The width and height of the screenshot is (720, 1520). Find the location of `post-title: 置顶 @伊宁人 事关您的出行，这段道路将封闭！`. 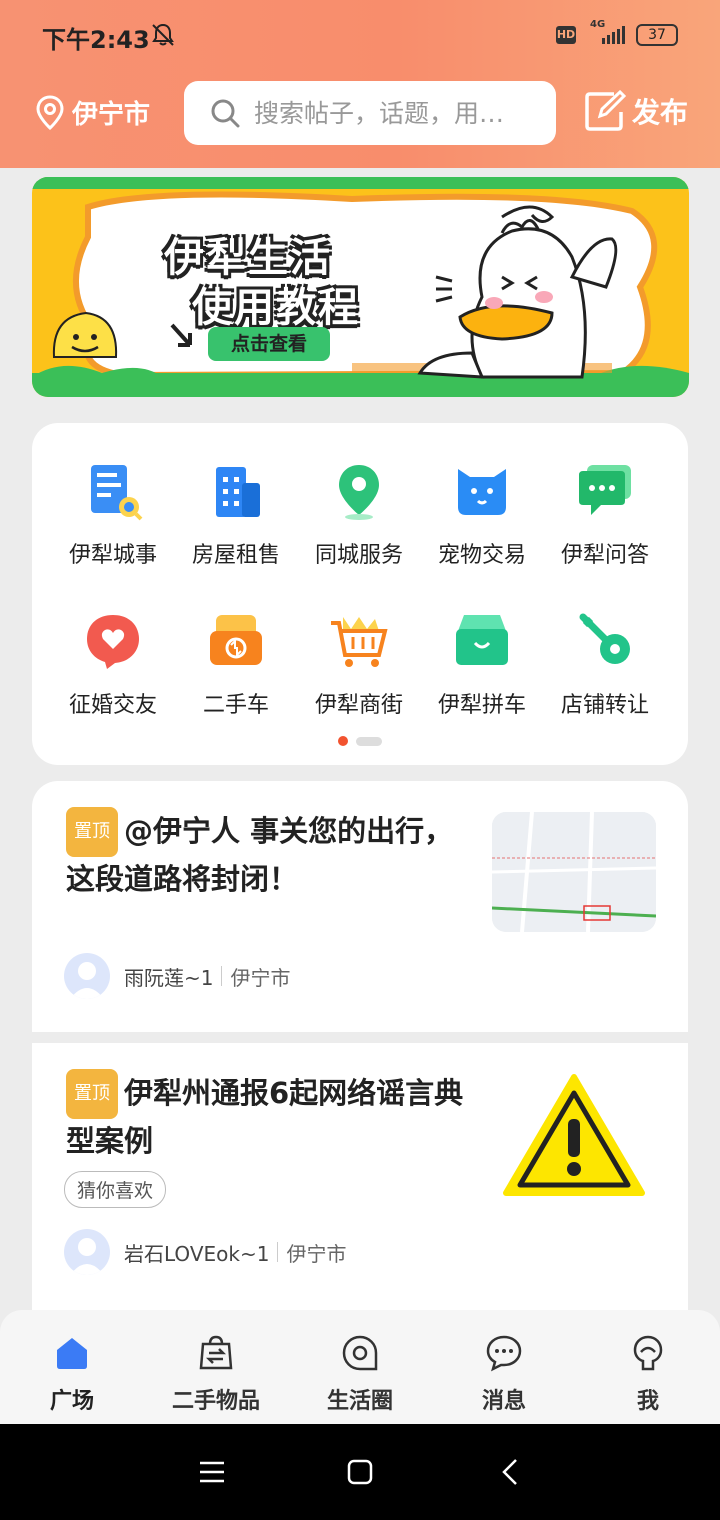

post-title: 置顶 @伊宁人 事关您的出行，这段道路将封闭！ is located at coordinates (271, 854).